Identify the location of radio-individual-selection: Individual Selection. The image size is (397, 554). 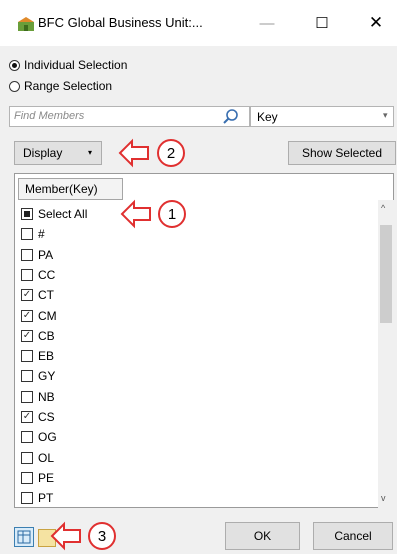
(68, 65).